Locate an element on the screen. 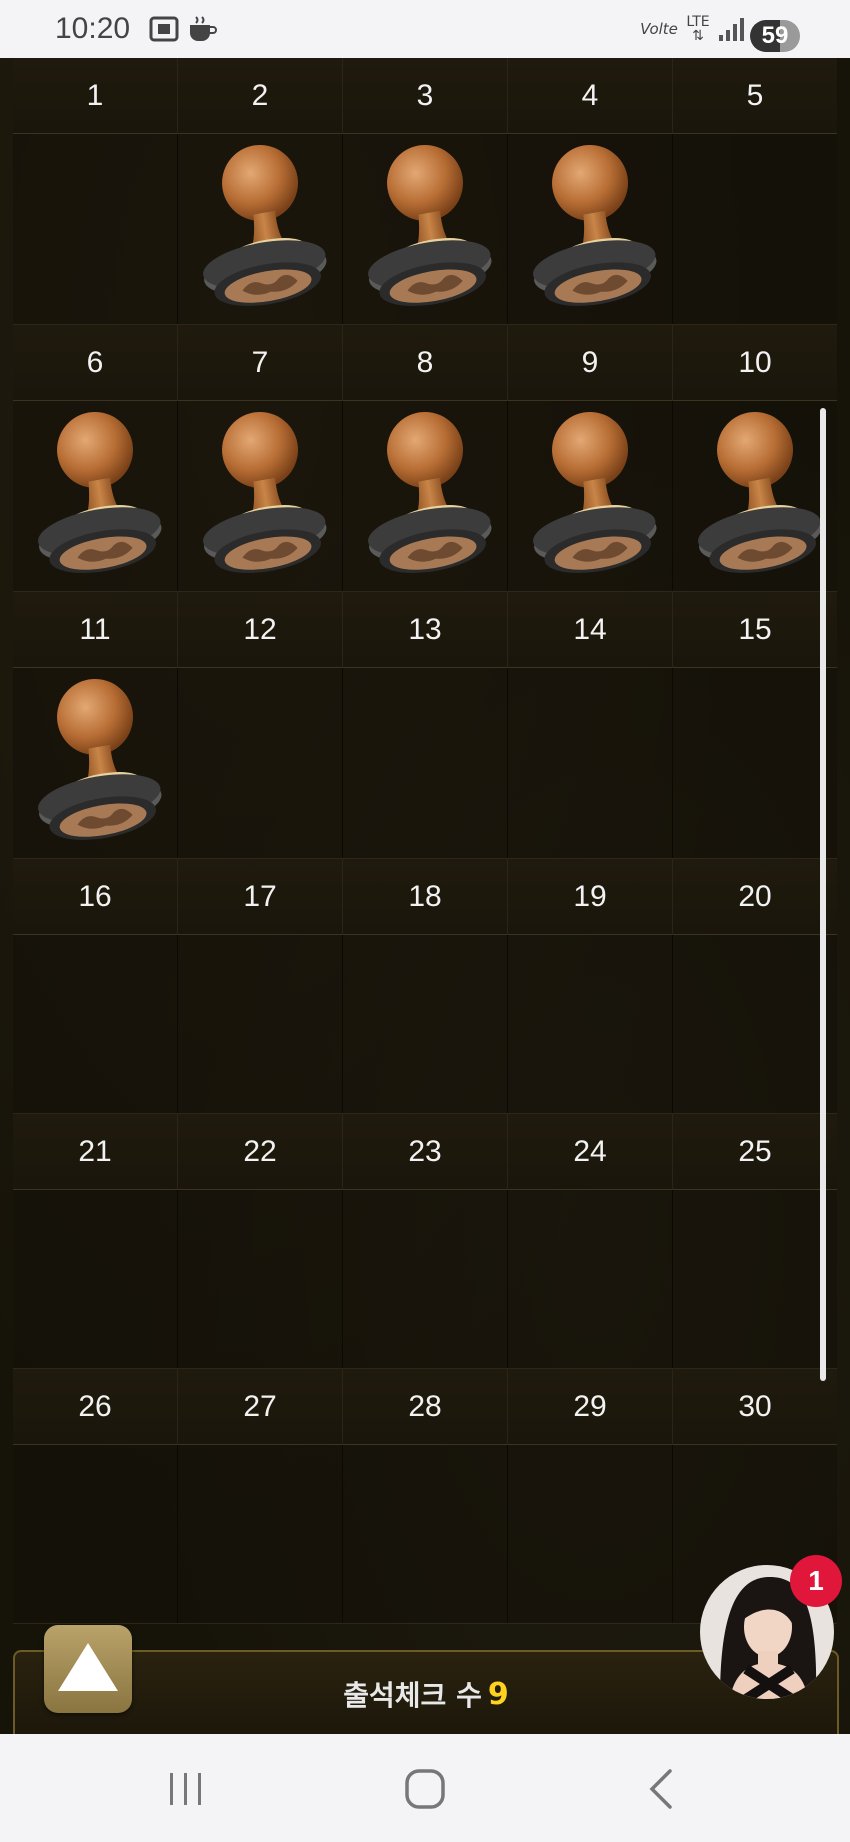 The height and width of the screenshot is (1842, 850). recent-apps-icon is located at coordinates (185, 1789).